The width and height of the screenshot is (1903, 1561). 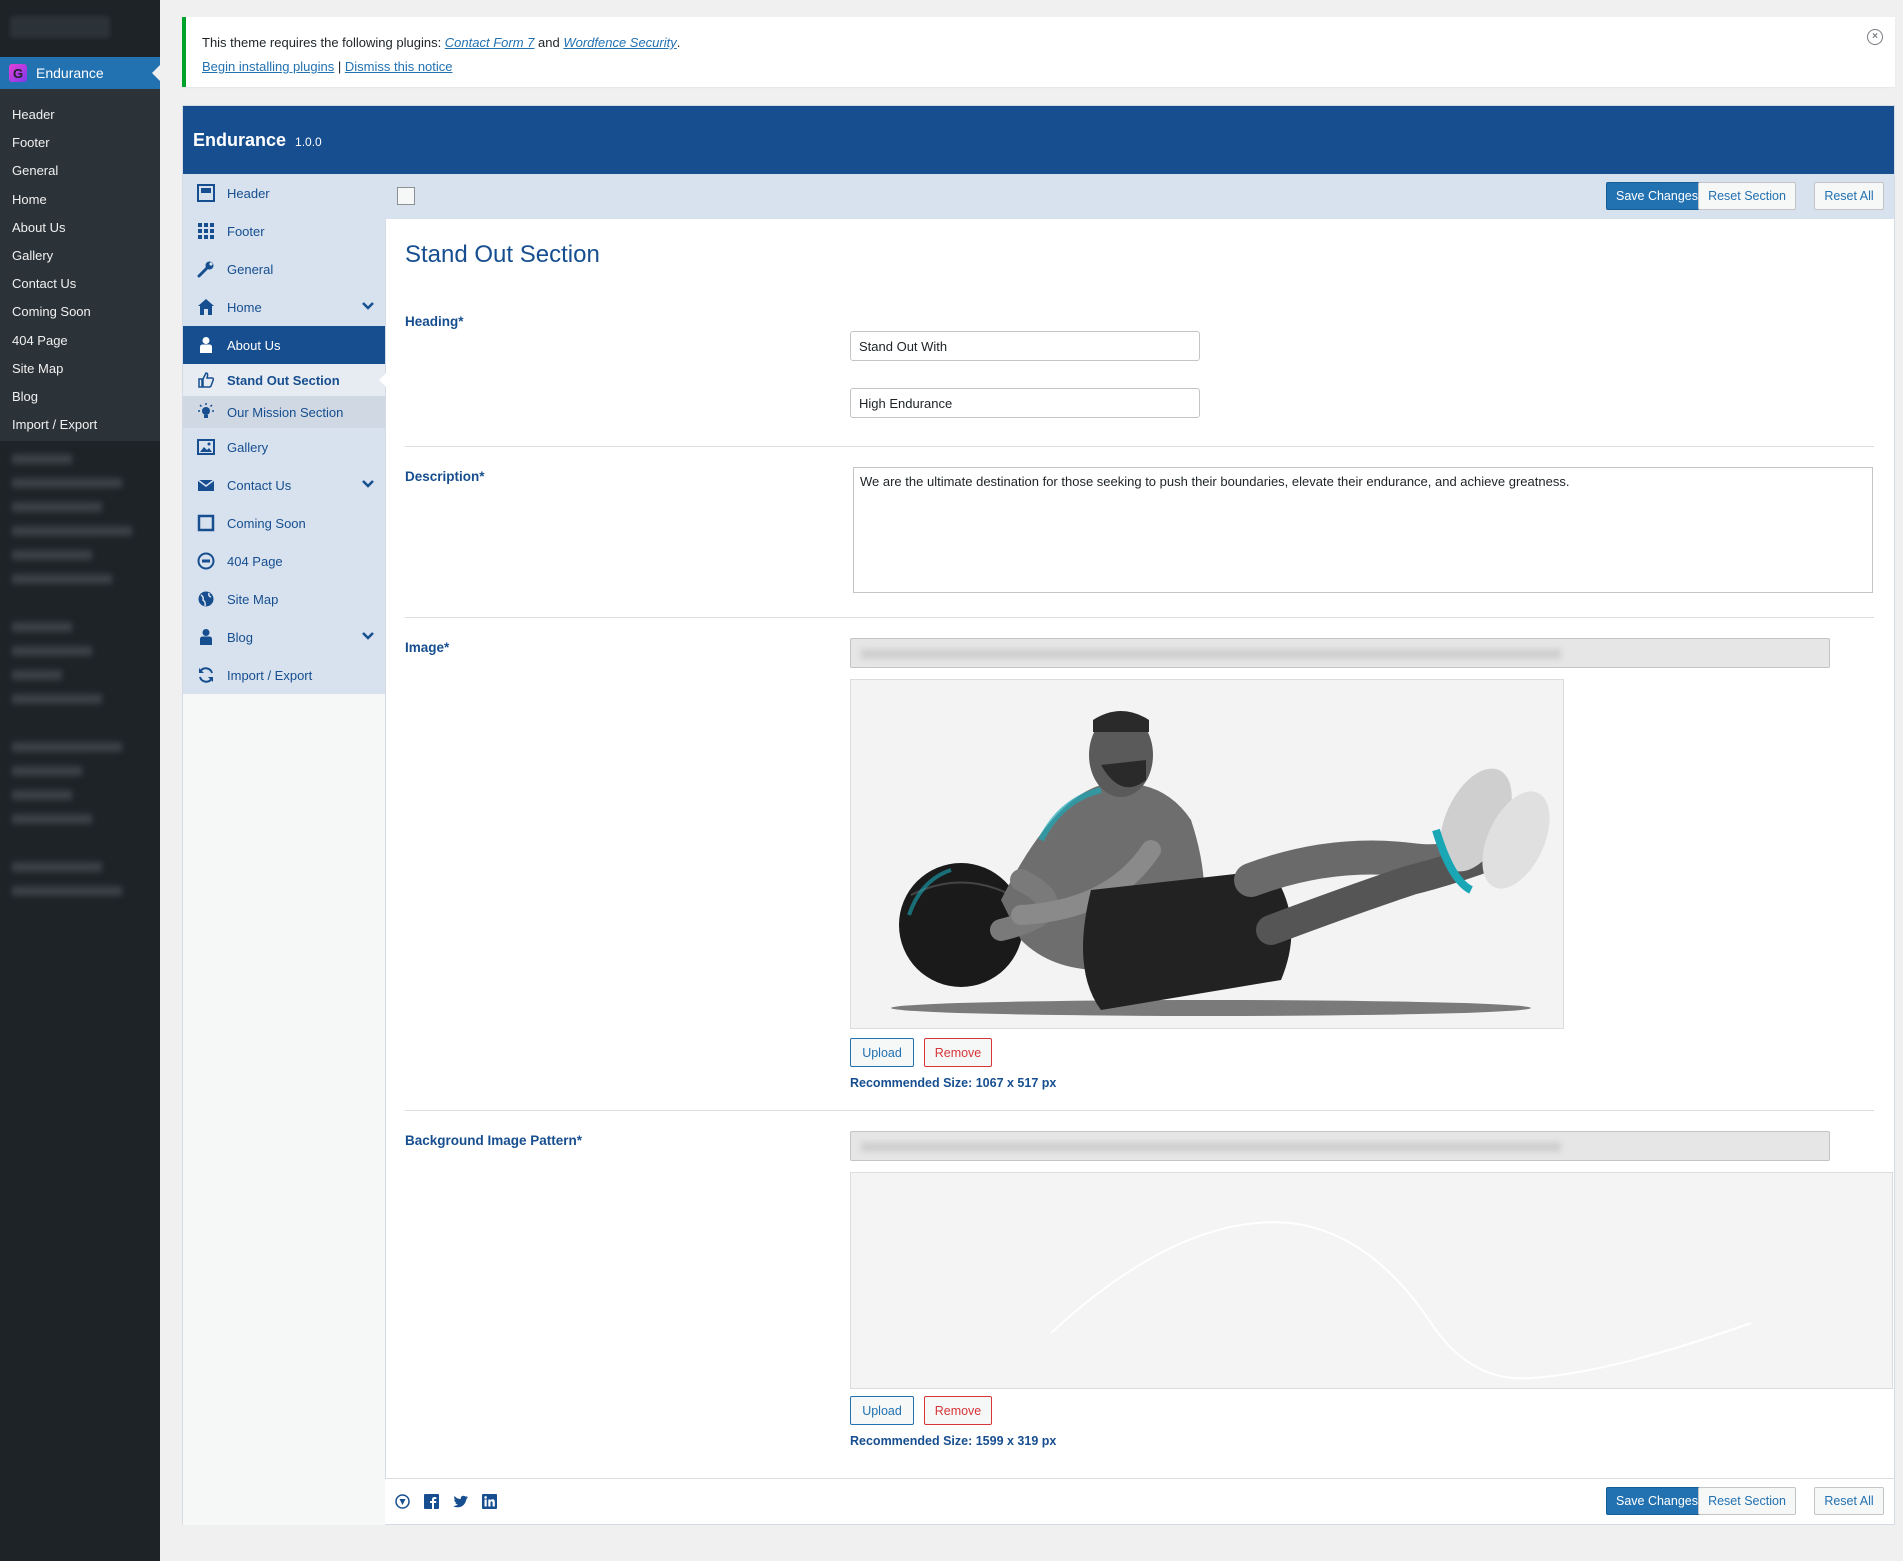 What do you see at coordinates (882, 1410) in the screenshot?
I see `bg-upload-button: Upload` at bounding box center [882, 1410].